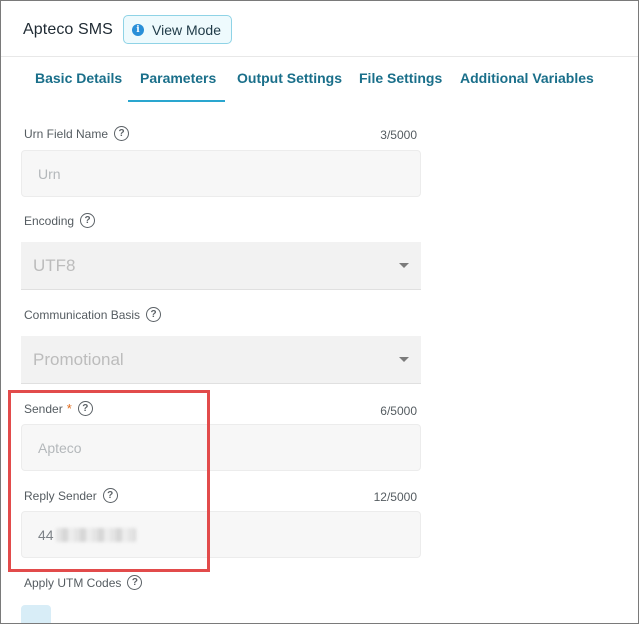 The width and height of the screenshot is (639, 624). Describe the element at coordinates (78, 78) in the screenshot. I see `tab-basic-details: Basic Details` at that location.